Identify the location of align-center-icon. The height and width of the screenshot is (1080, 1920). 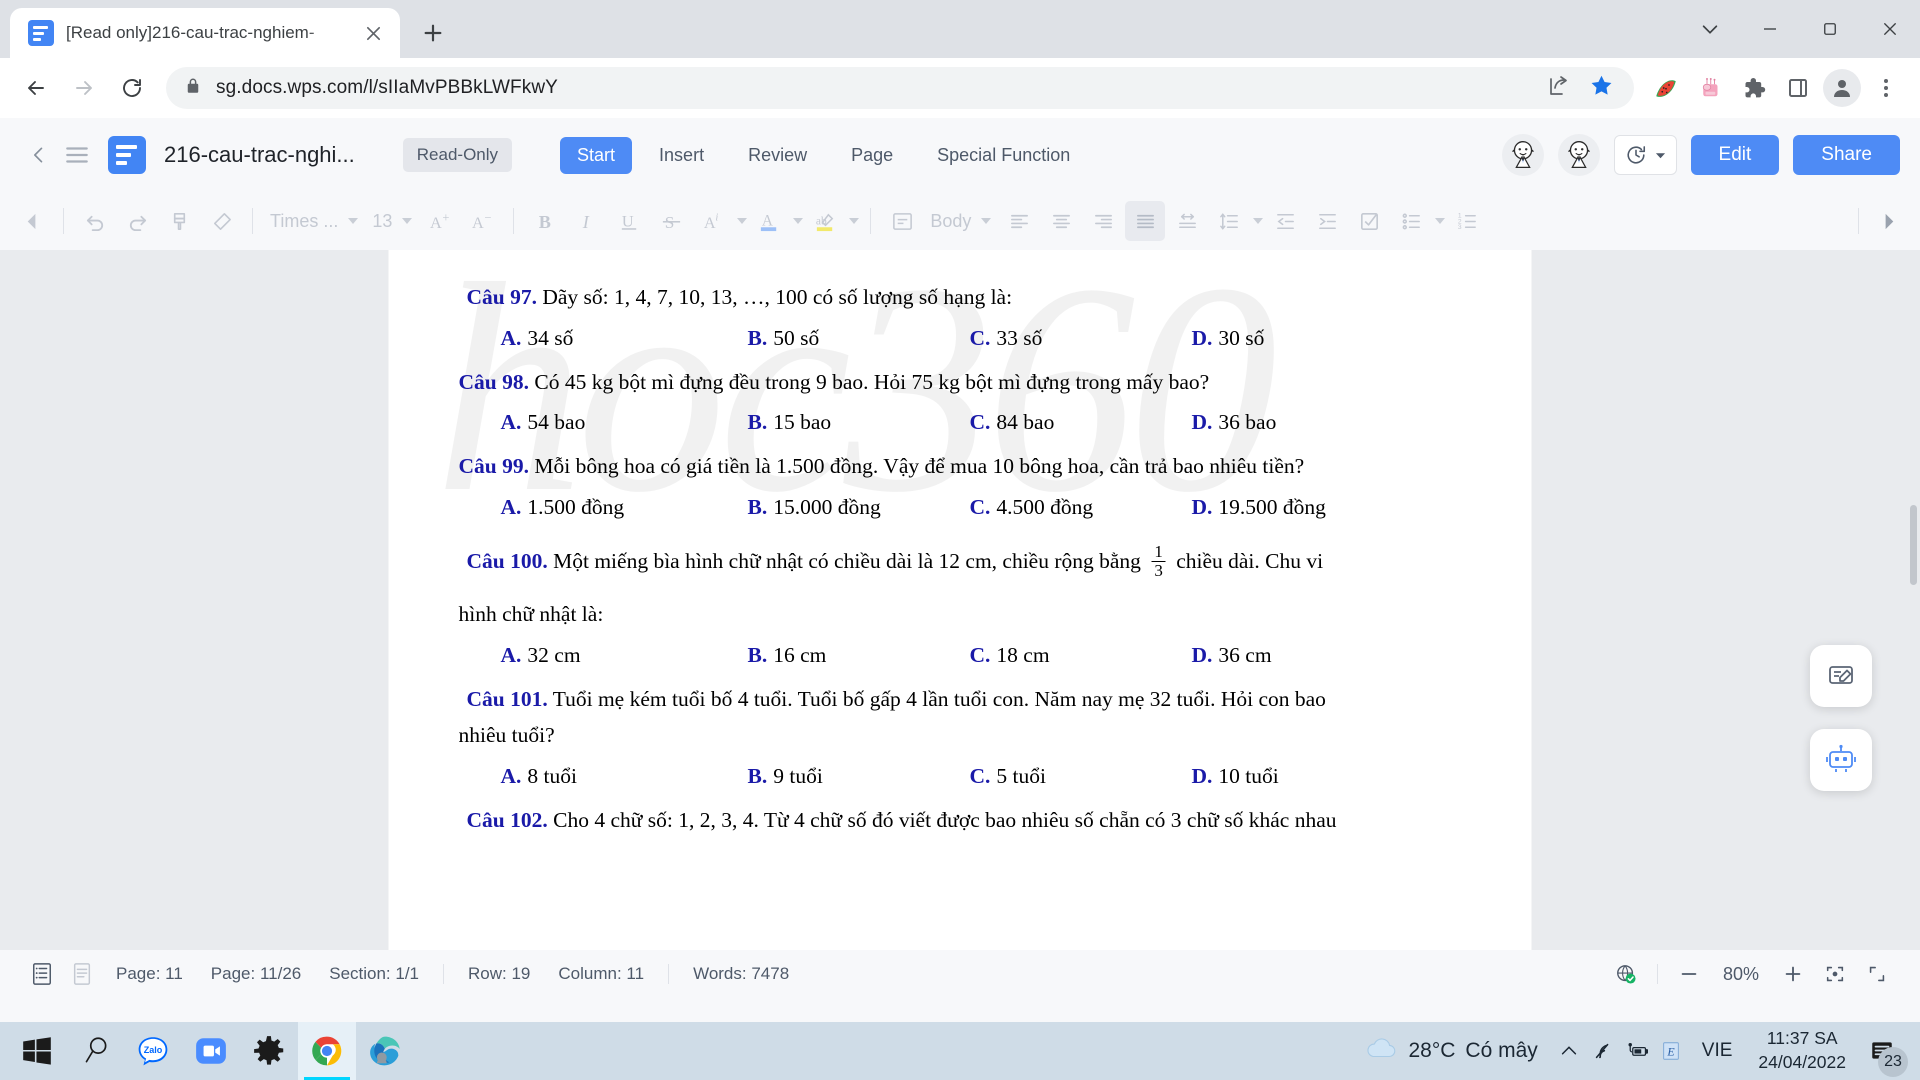
(1061, 221).